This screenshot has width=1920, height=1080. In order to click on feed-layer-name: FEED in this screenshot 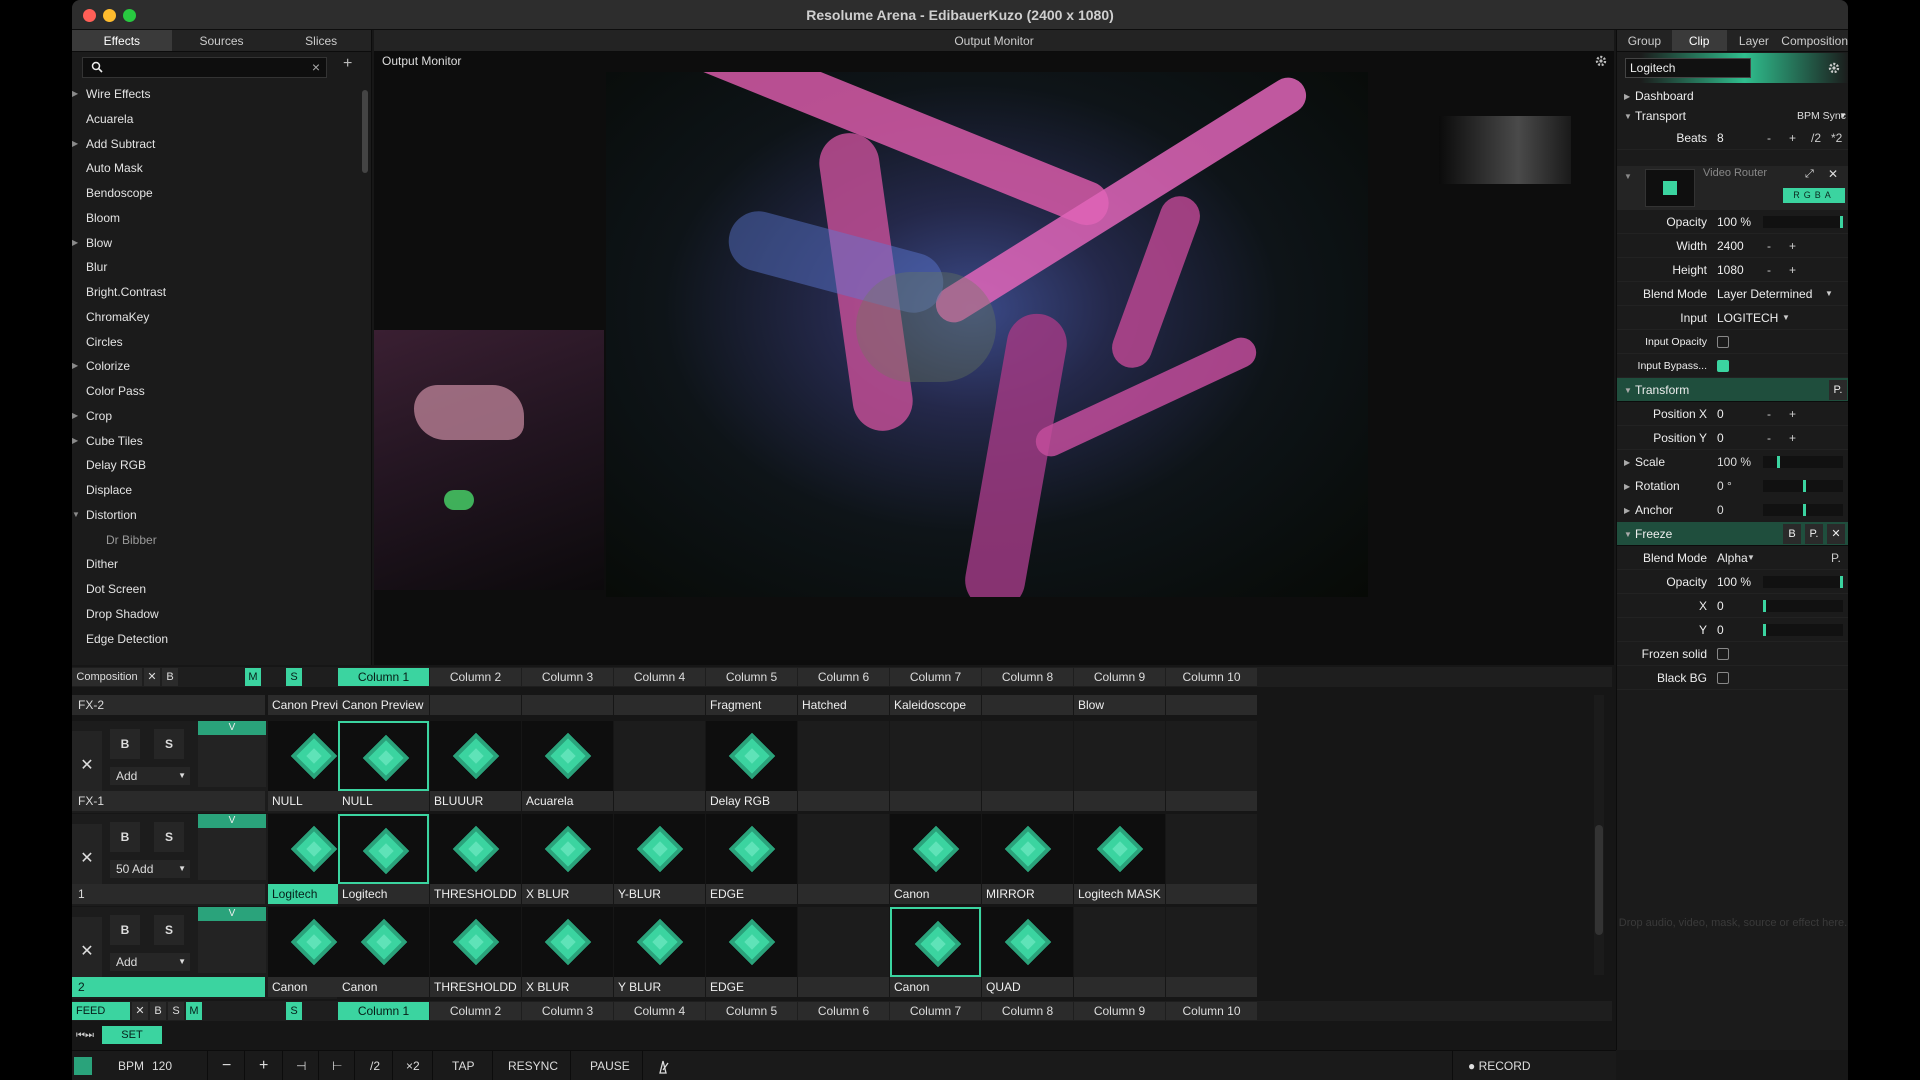, I will do `click(101, 1011)`.